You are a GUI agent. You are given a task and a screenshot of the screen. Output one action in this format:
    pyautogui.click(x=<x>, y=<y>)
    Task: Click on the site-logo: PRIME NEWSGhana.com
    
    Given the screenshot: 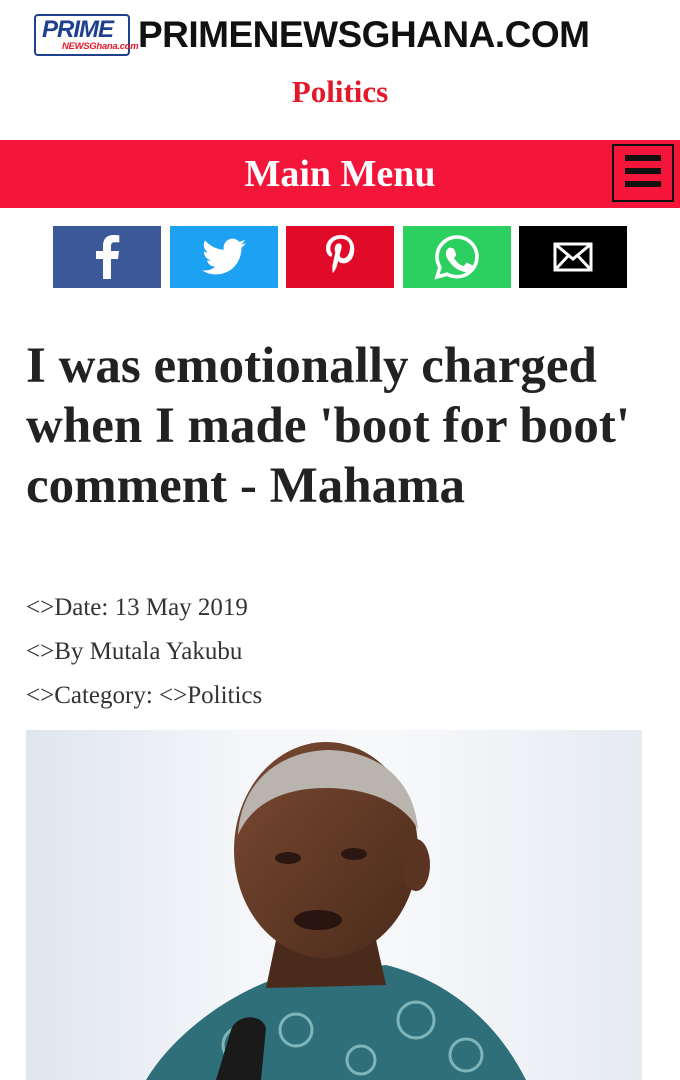 What is the action you would take?
    pyautogui.click(x=86, y=35)
    